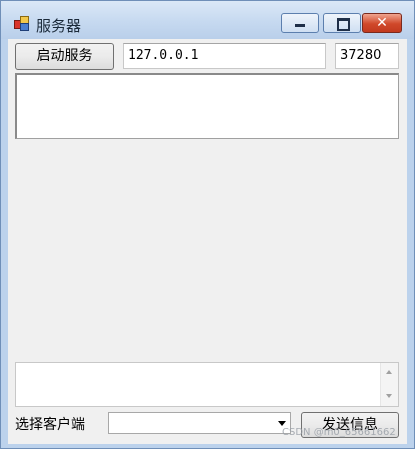  What do you see at coordinates (300, 25) in the screenshot?
I see `minimize-icon` at bounding box center [300, 25].